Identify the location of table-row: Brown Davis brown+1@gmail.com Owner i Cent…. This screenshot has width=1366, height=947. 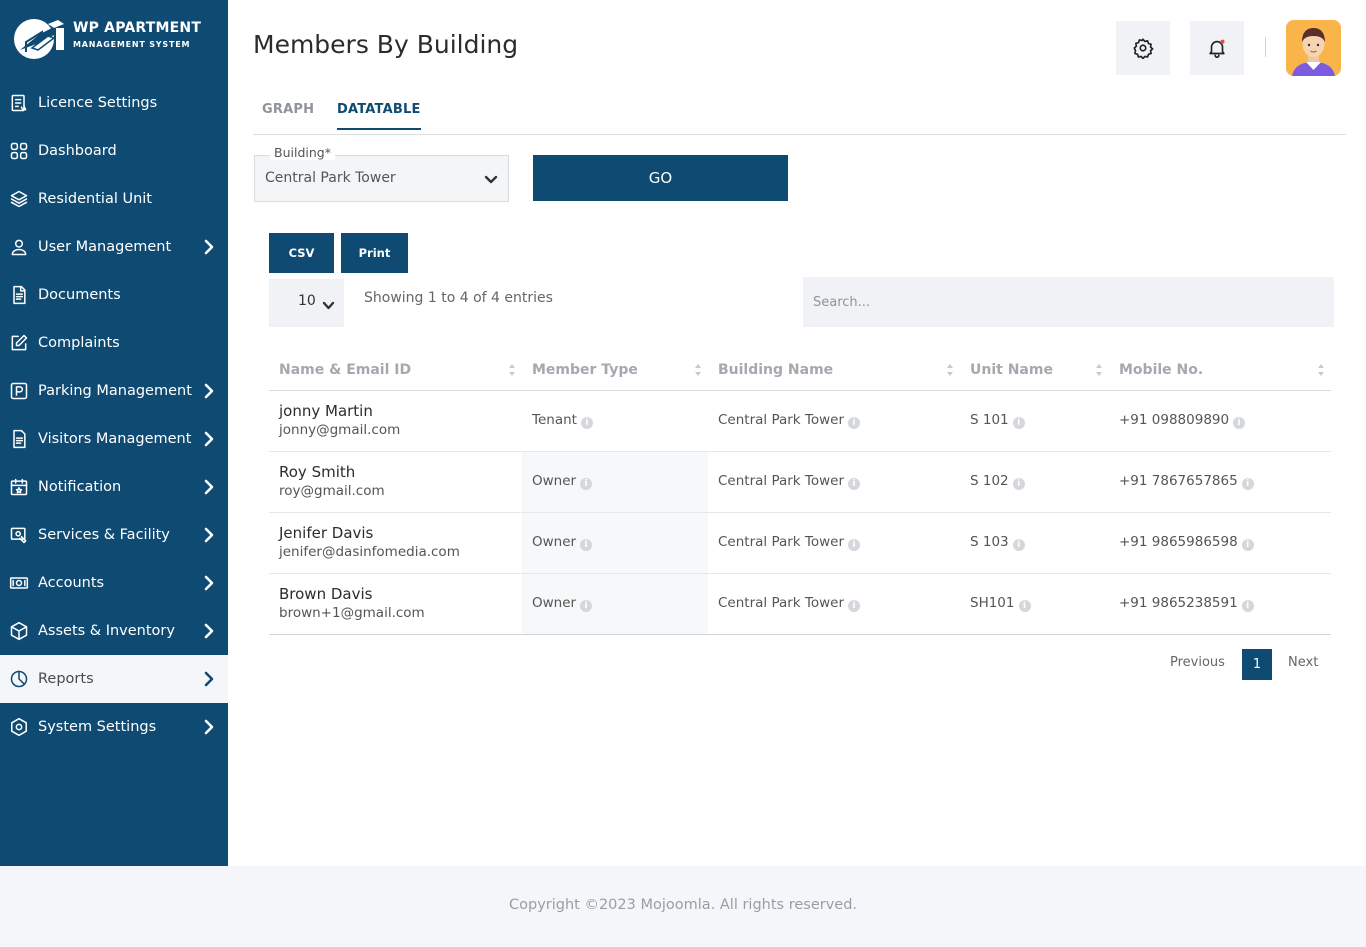
(800, 604).